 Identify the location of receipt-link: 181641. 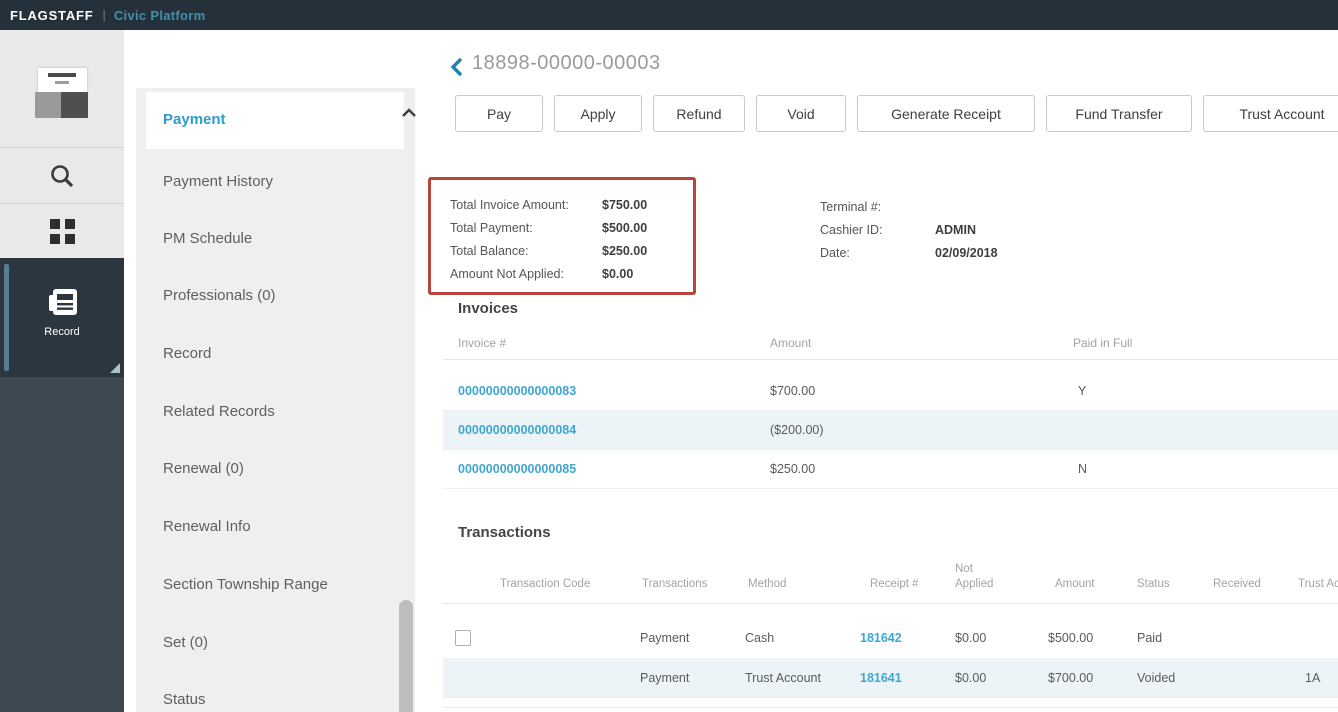
(881, 678).